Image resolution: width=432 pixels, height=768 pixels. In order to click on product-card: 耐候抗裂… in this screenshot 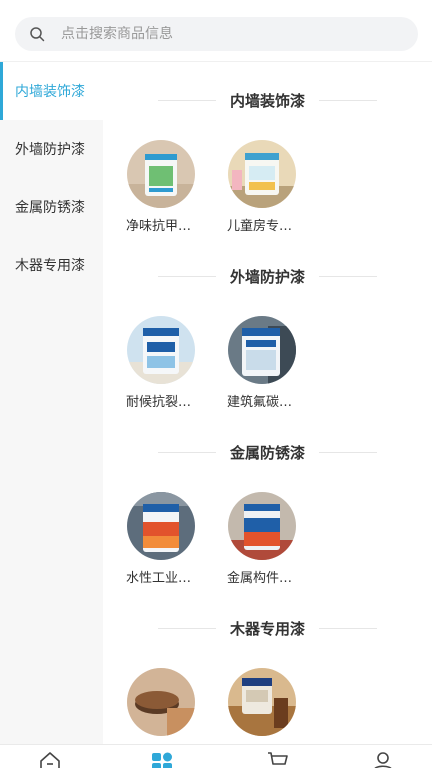, I will do `click(149, 363)`.